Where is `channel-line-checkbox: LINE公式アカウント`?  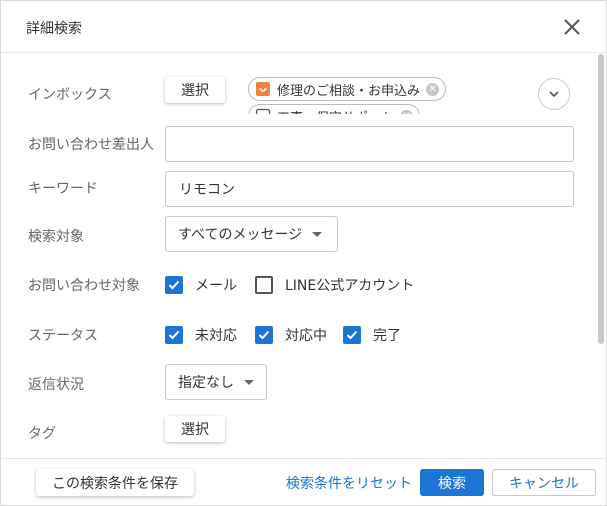
channel-line-checkbox: LINE公式アカウント is located at coordinates (334, 285).